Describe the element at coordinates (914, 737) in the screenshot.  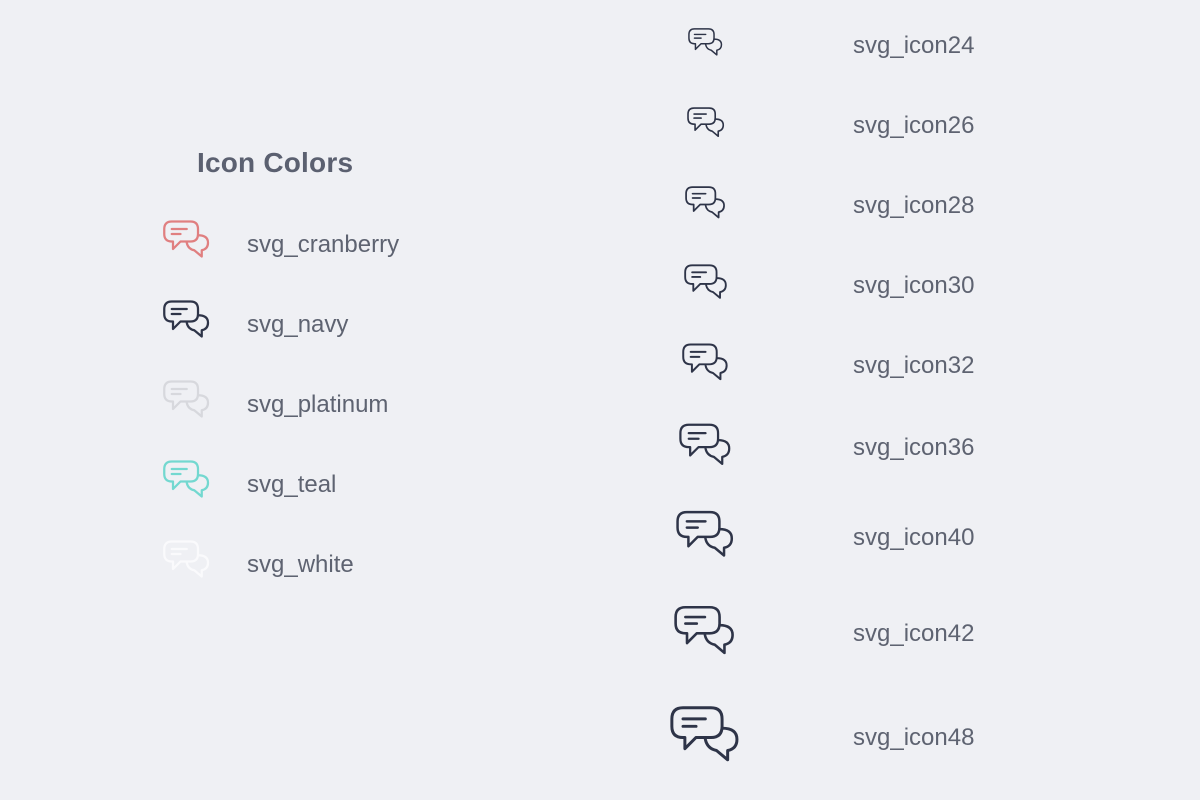
I see `icon-size-label: svg_icon48` at that location.